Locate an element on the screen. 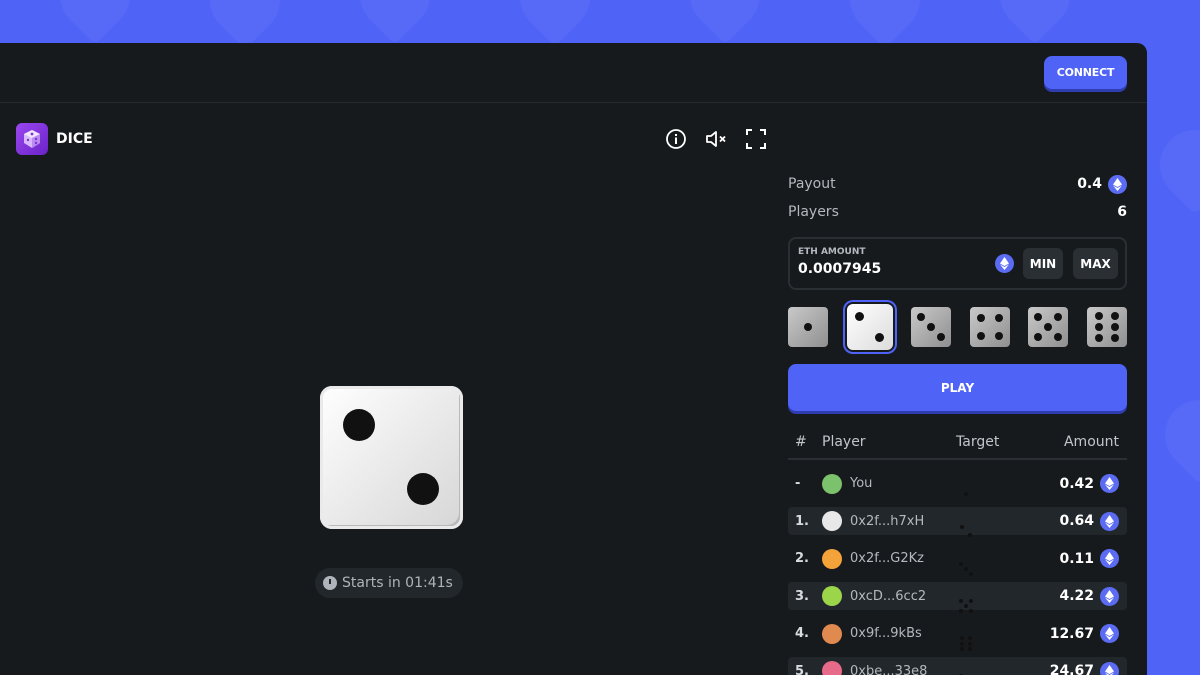 The height and width of the screenshot is (675, 1200). row-amount: 24.67 is located at coordinates (1081, 668).